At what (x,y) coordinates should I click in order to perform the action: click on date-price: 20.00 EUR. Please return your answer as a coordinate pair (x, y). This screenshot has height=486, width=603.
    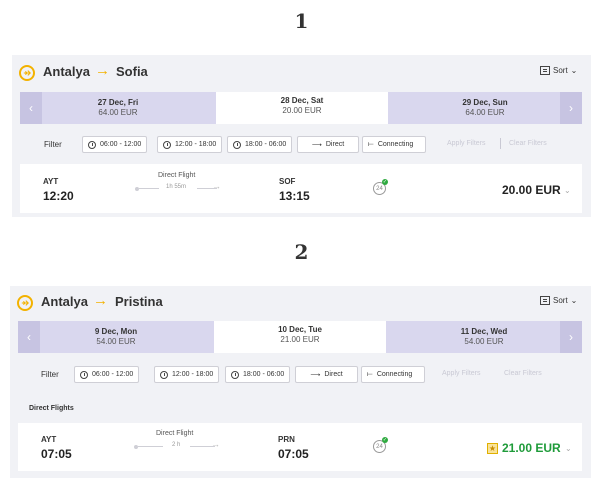
    Looking at the image, I should click on (302, 110).